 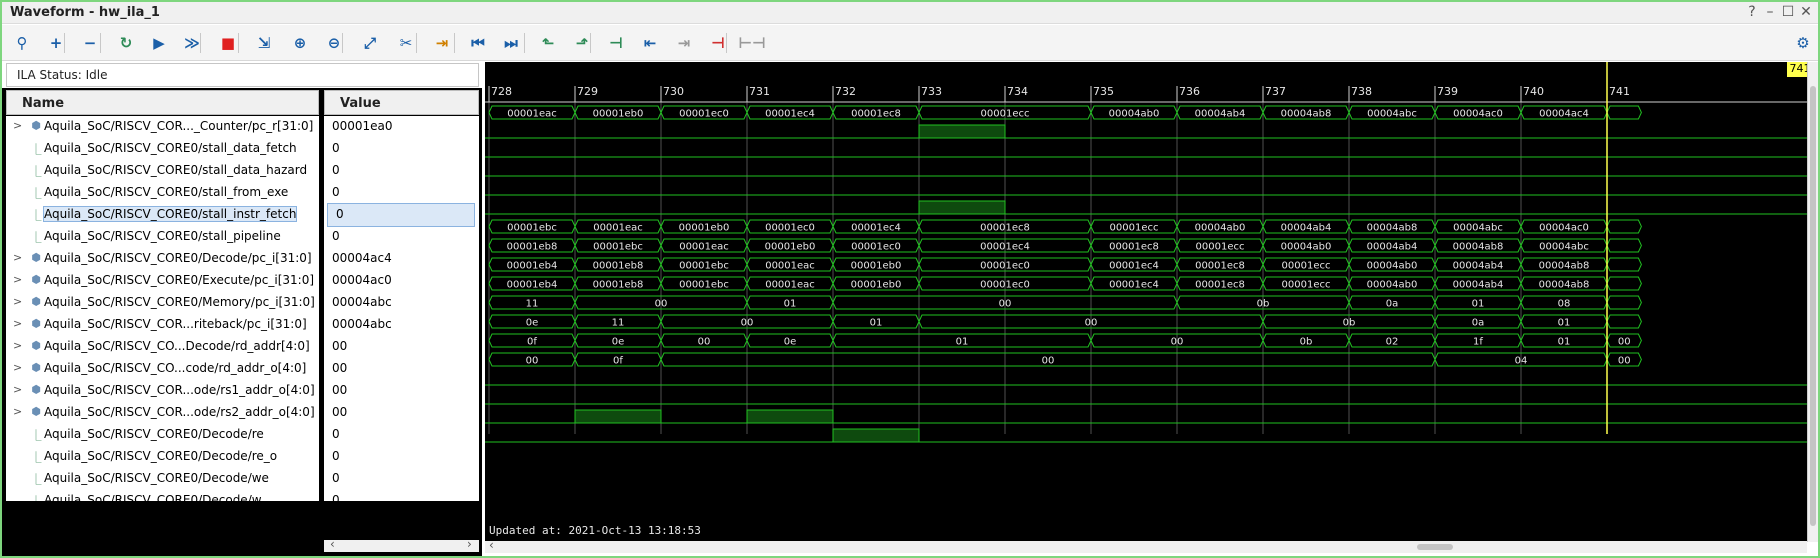 I want to click on auto-retrigger-icon: ≫, so click(x=192, y=43).